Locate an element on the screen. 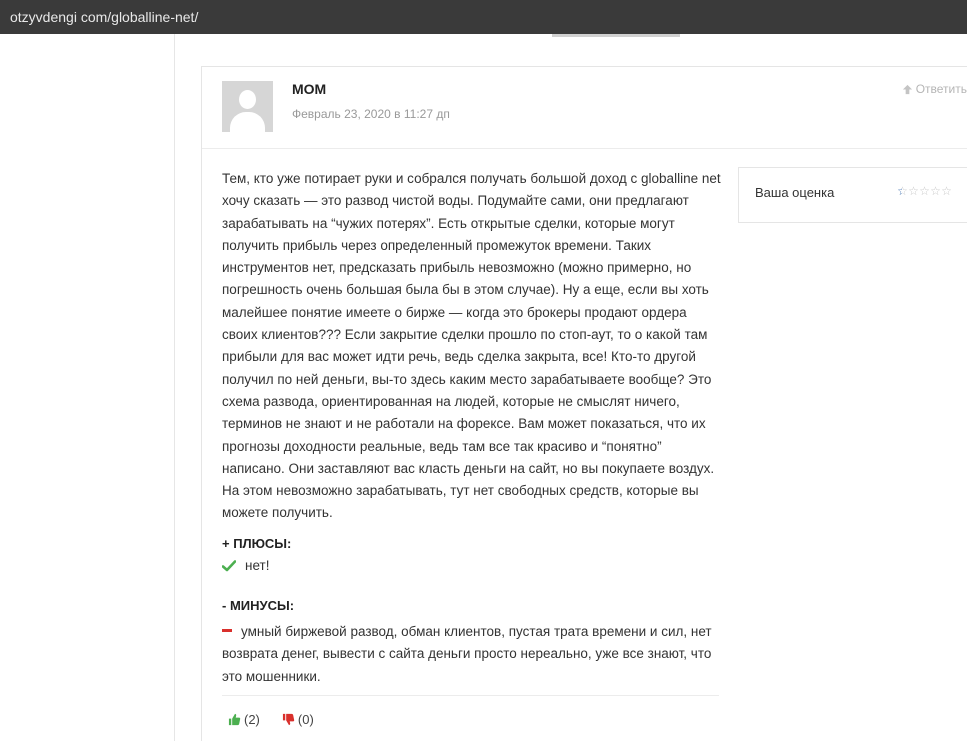  downvote-button: (0) is located at coordinates (298, 719).